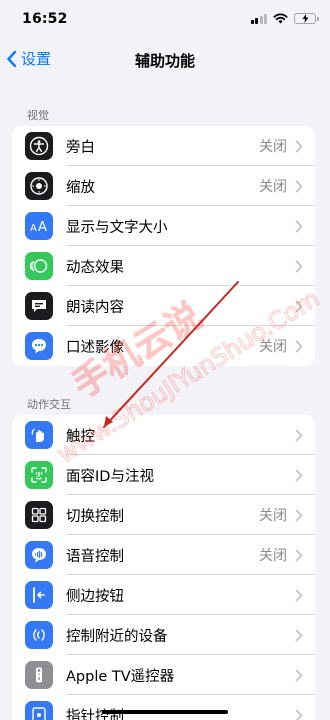 The width and height of the screenshot is (330, 720). Describe the element at coordinates (120, 676) in the screenshot. I see `apple-tv-remote-label: Apple TV遥控器` at that location.